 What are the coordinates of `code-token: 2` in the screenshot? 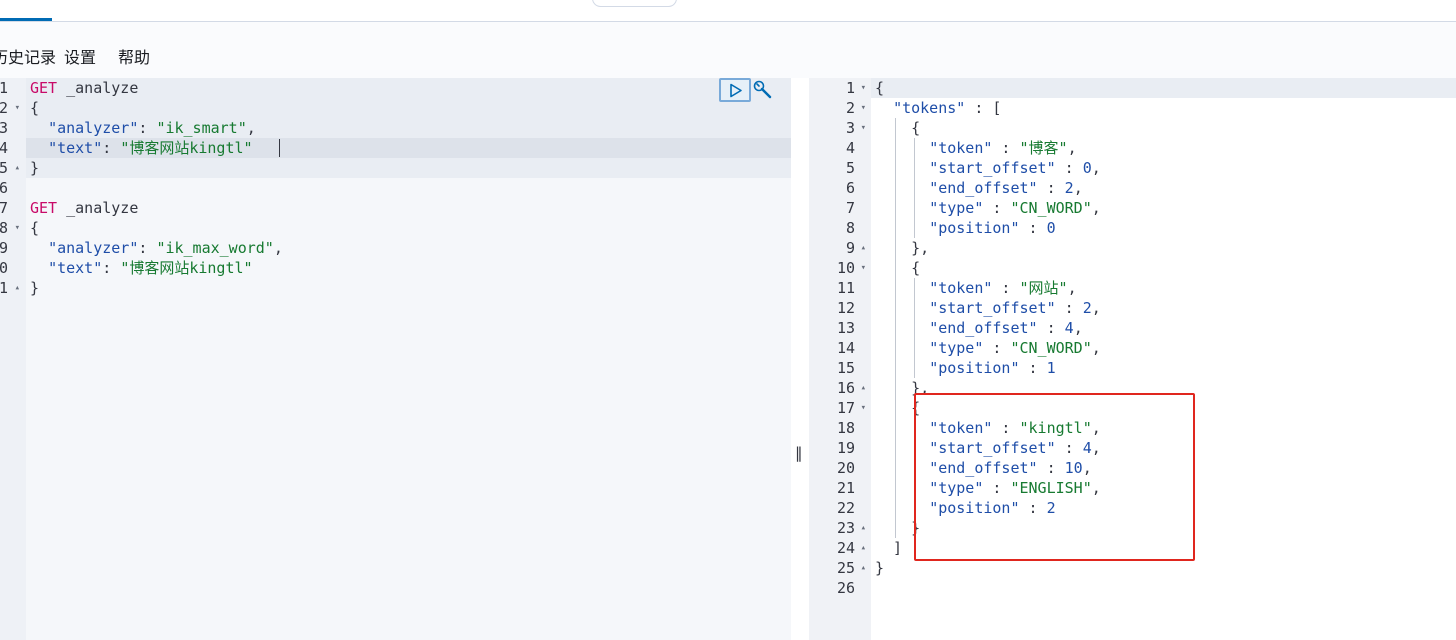 It's located at (1087, 308).